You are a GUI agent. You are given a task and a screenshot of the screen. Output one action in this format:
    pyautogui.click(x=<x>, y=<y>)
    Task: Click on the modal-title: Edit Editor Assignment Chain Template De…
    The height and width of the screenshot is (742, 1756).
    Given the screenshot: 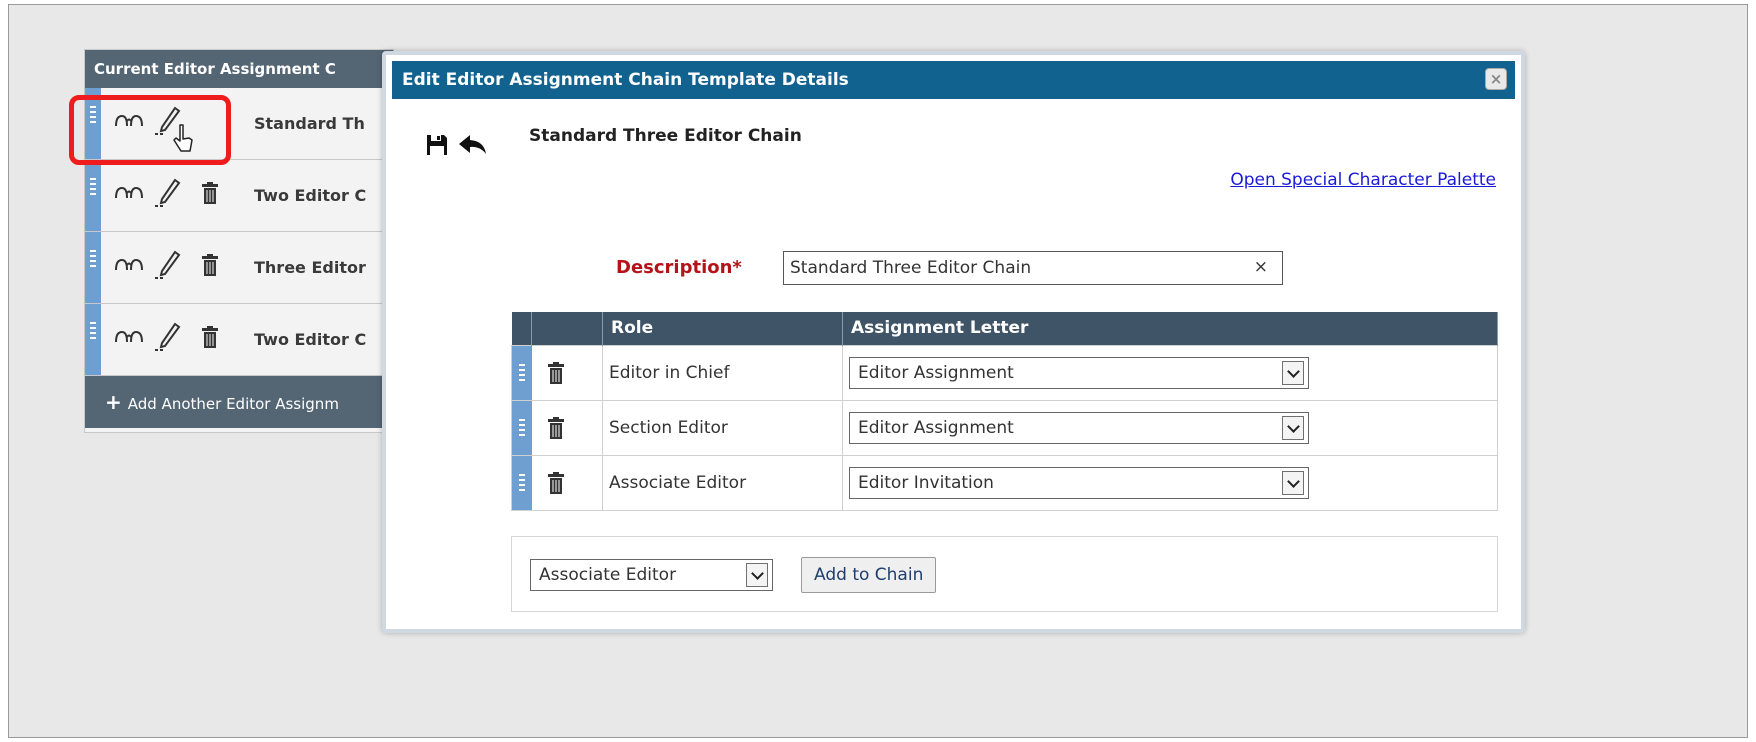 What is the action you would take?
    pyautogui.click(x=625, y=80)
    